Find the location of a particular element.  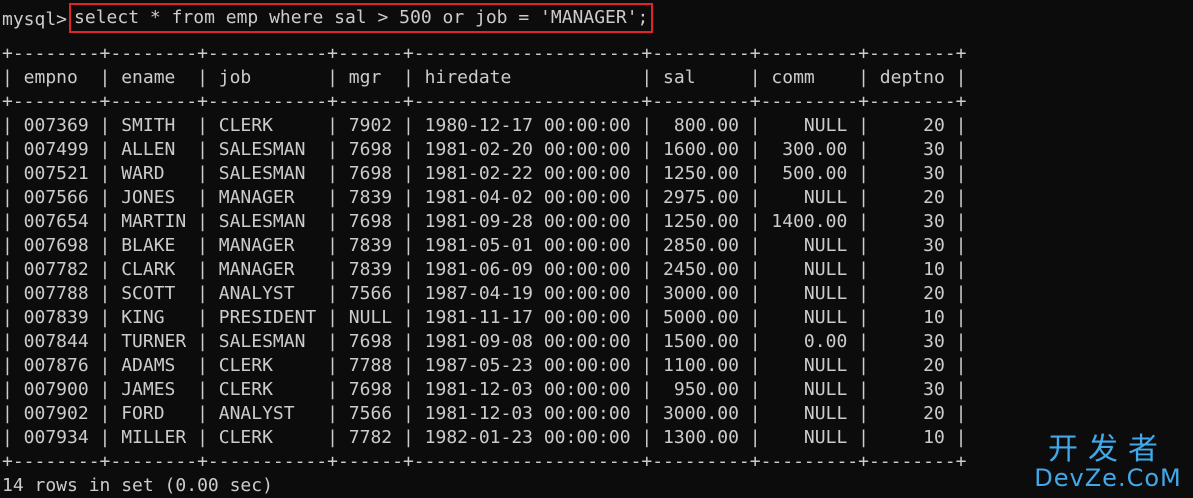

mysql-prompt: mysql> is located at coordinates (35, 19).